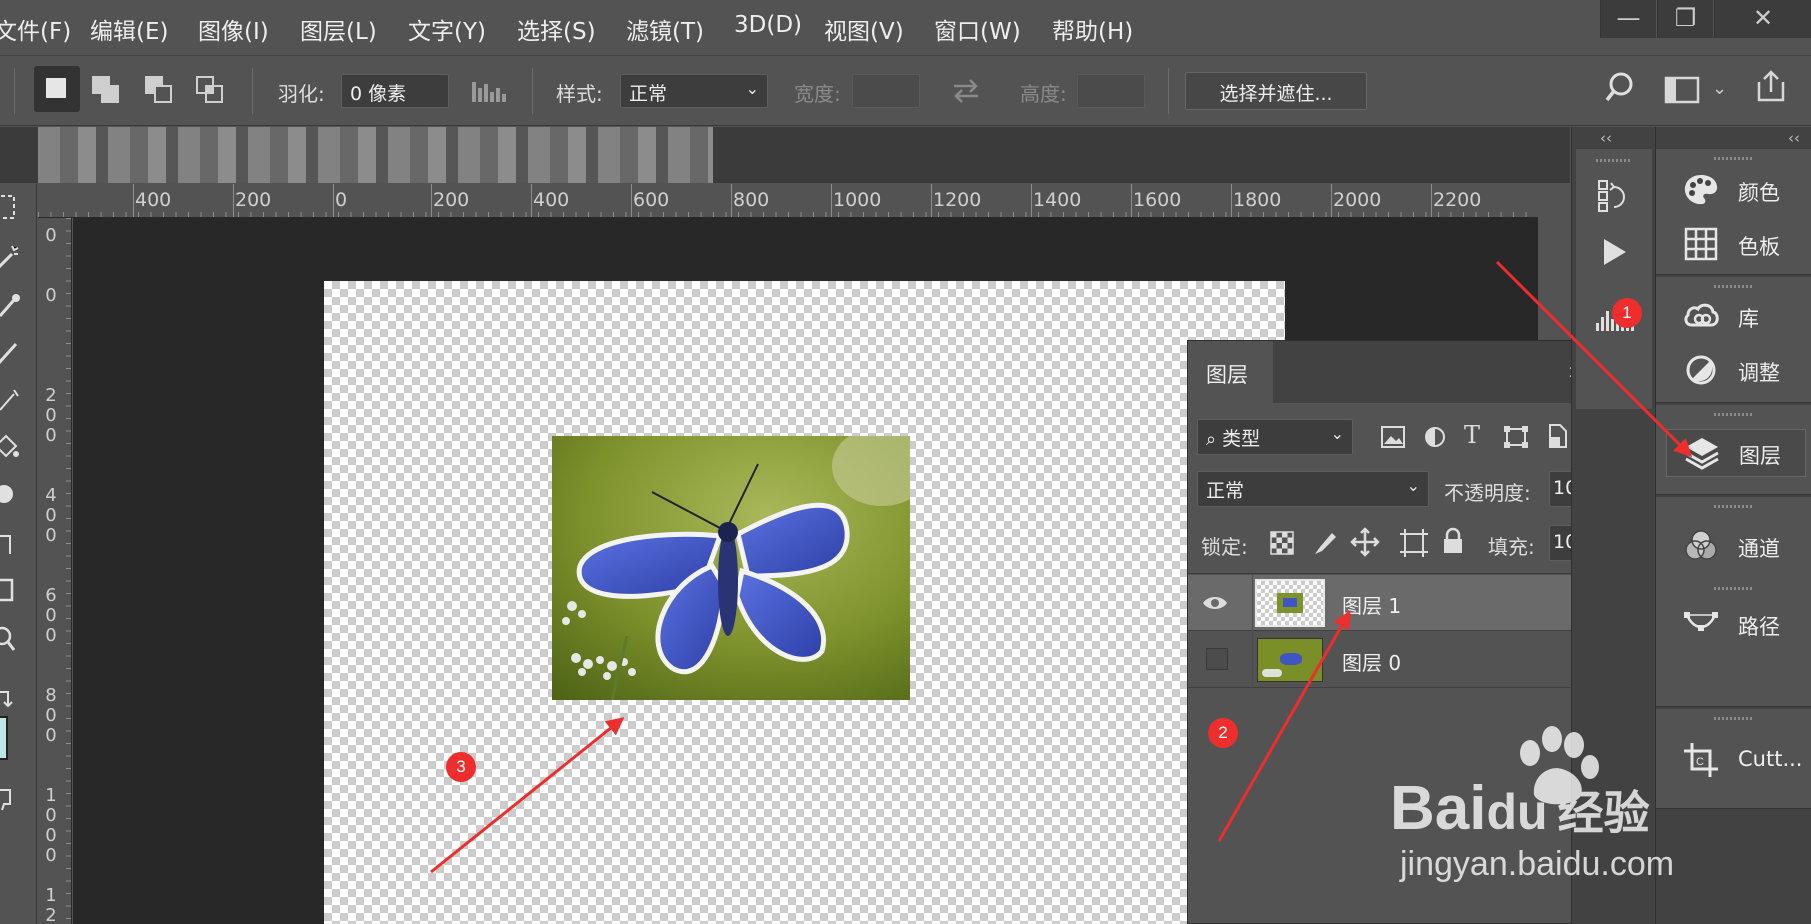 The height and width of the screenshot is (924, 1811). I want to click on paint-bucket-tool-icon, so click(15, 447).